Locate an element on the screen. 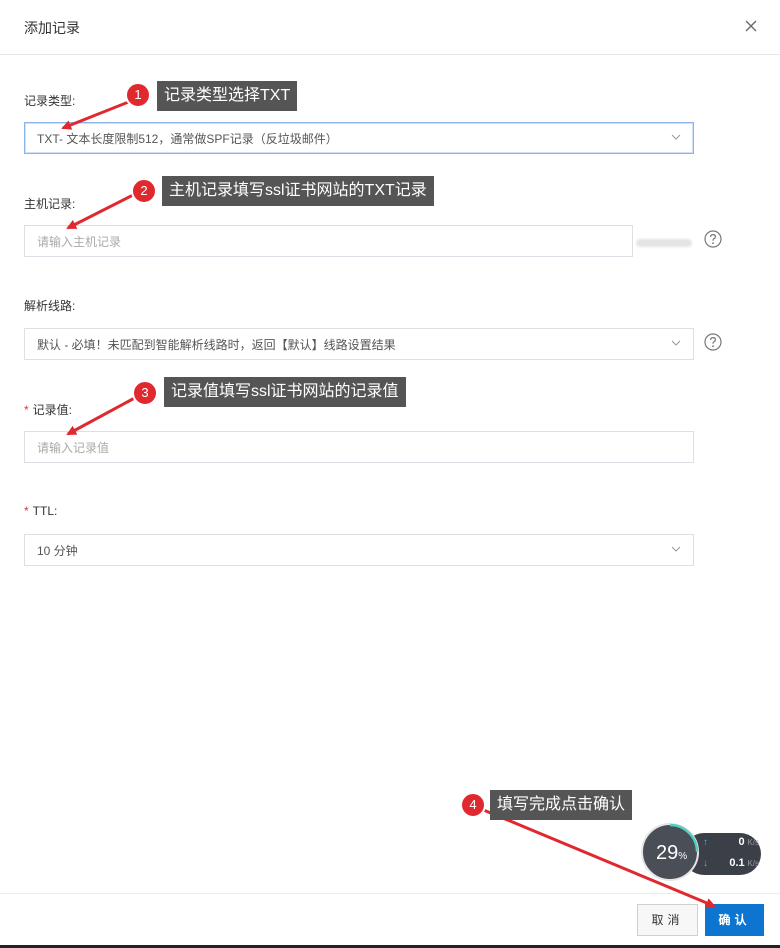 This screenshot has height=948, width=780. annotation-callout-2: 主机记录填写ssl证书网站的TXT记录 is located at coordinates (298, 191).